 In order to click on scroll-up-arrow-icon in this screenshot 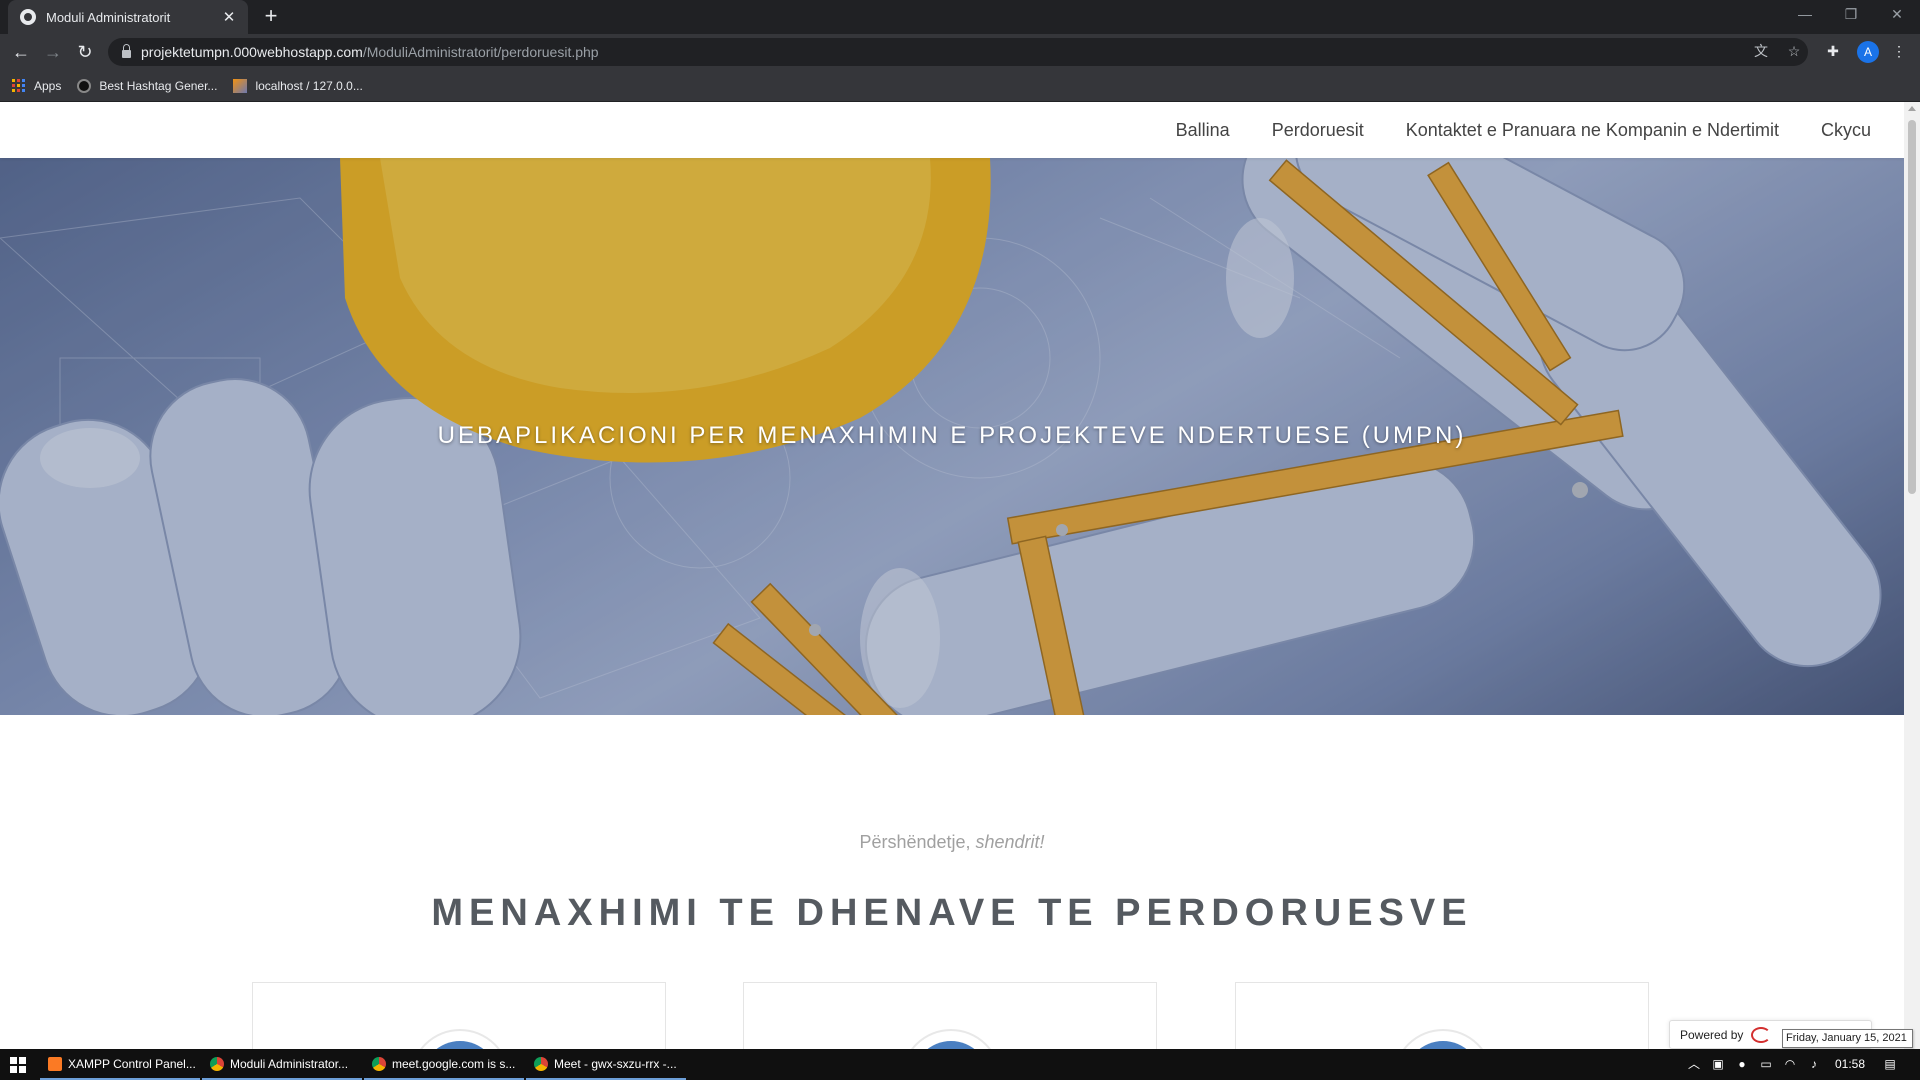, I will do `click(1912, 108)`.